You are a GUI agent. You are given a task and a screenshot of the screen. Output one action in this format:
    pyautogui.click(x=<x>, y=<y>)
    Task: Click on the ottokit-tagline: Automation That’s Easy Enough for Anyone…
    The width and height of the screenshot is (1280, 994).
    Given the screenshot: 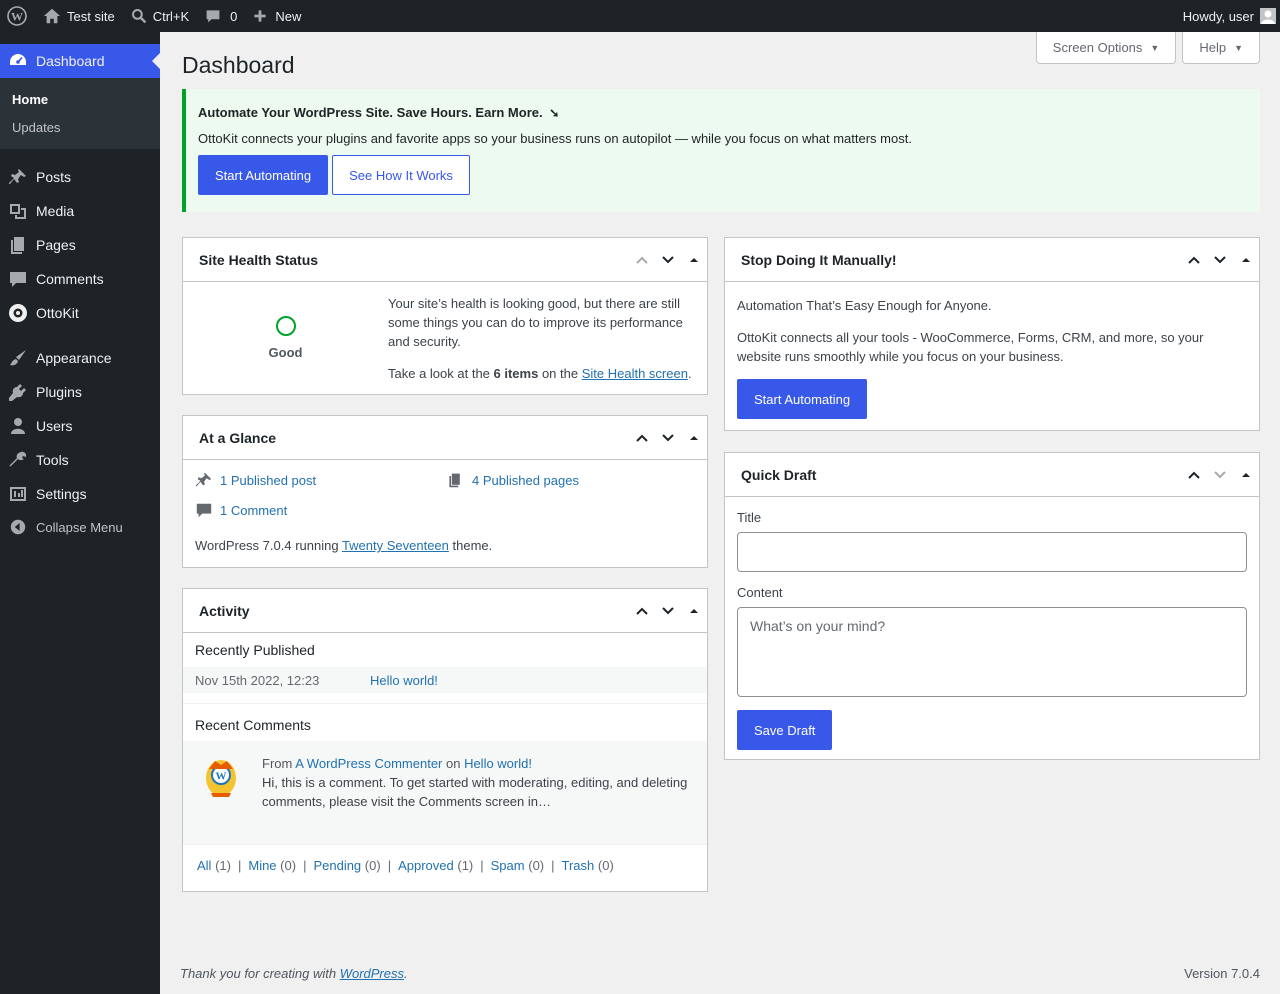 What is the action you would take?
    pyautogui.click(x=864, y=305)
    